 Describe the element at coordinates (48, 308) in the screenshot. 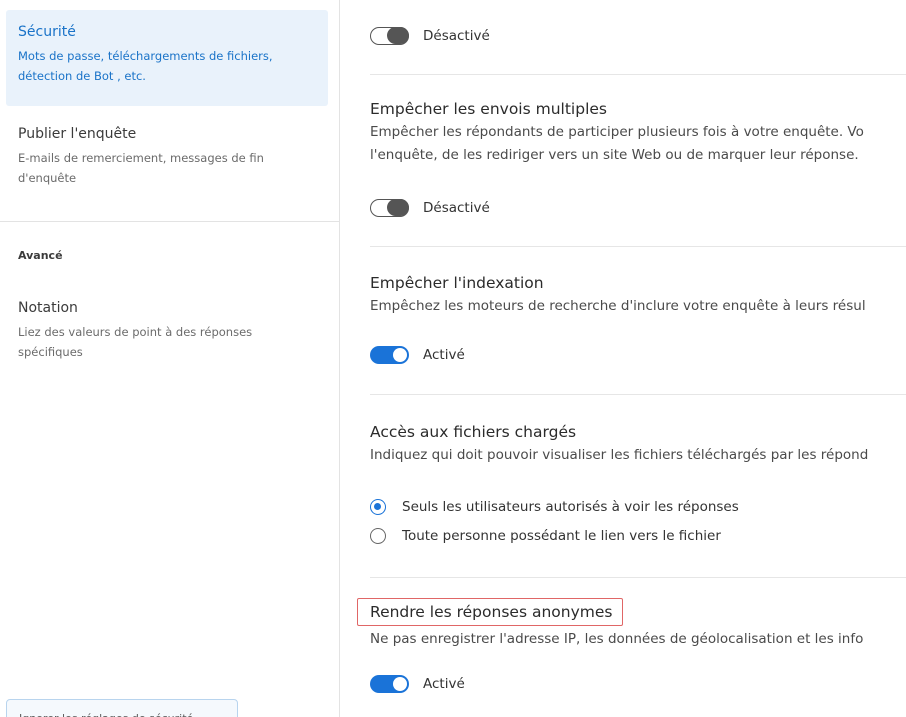

I see `sidebar-item-title: Notation` at that location.